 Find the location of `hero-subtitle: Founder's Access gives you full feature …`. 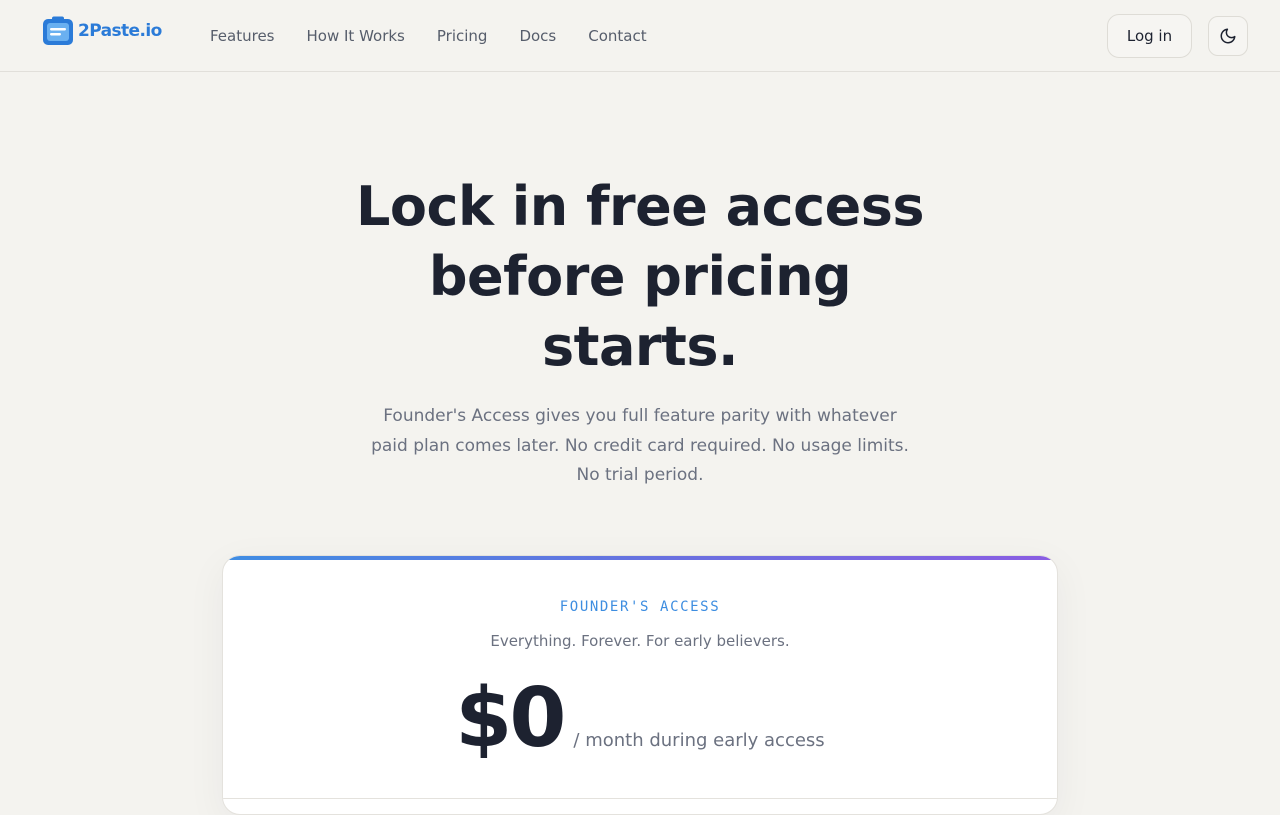

hero-subtitle: Founder's Access gives you full feature … is located at coordinates (640, 445).